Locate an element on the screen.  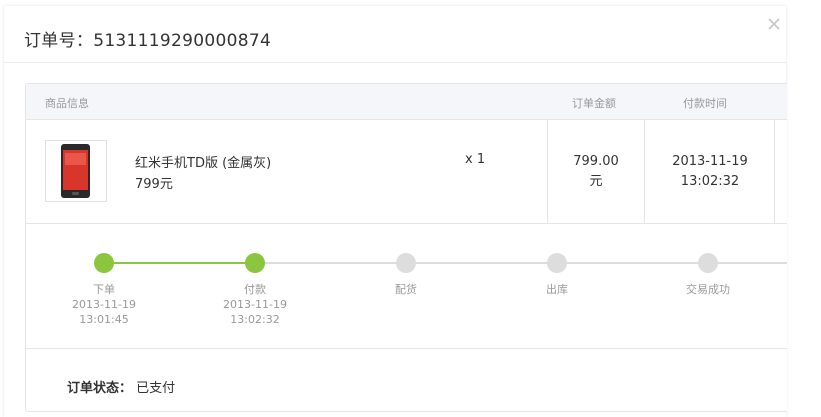
header-product: 商品信息 is located at coordinates (67, 103).